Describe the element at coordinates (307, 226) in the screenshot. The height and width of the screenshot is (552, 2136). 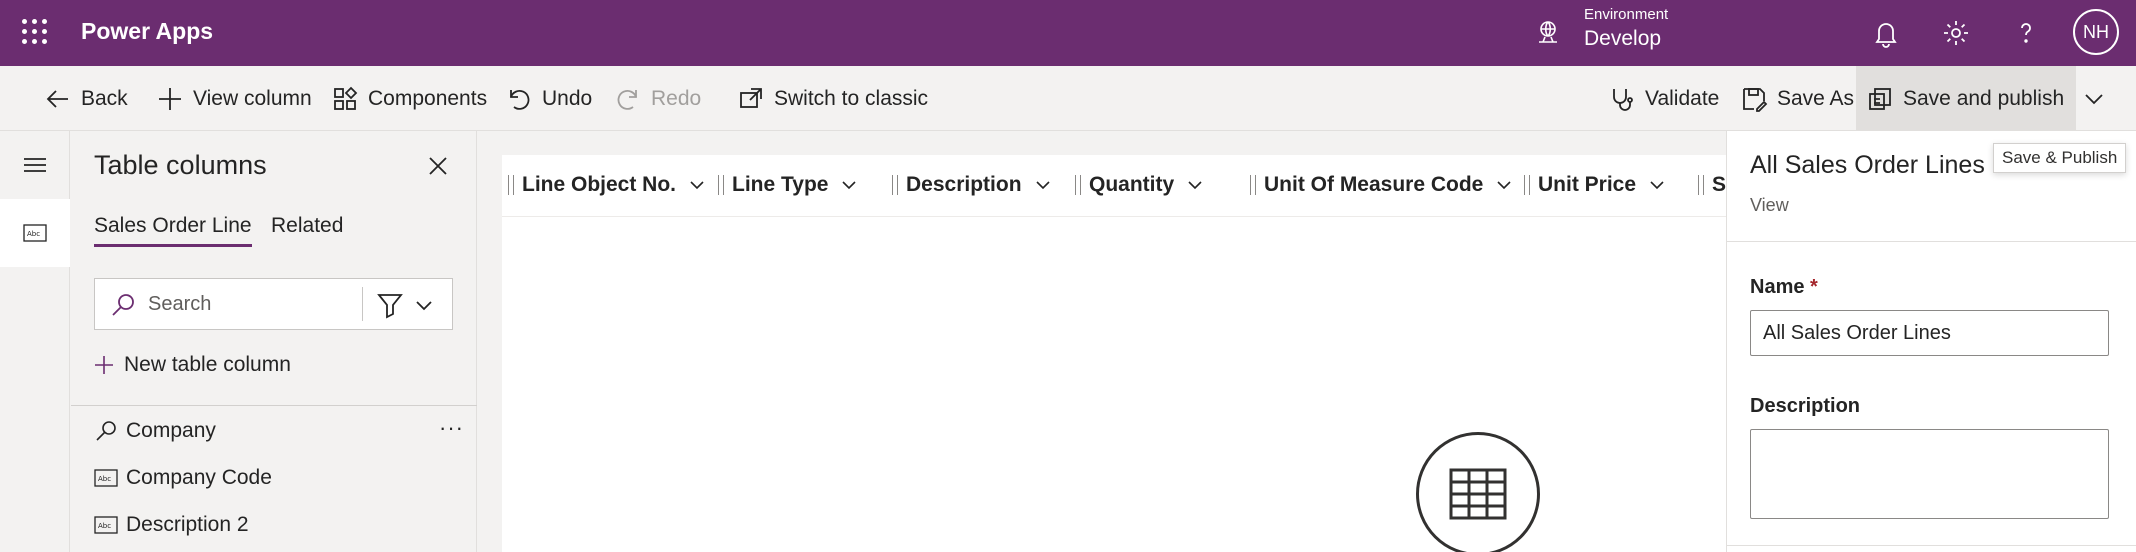
I see `tab-related: Related` at that location.